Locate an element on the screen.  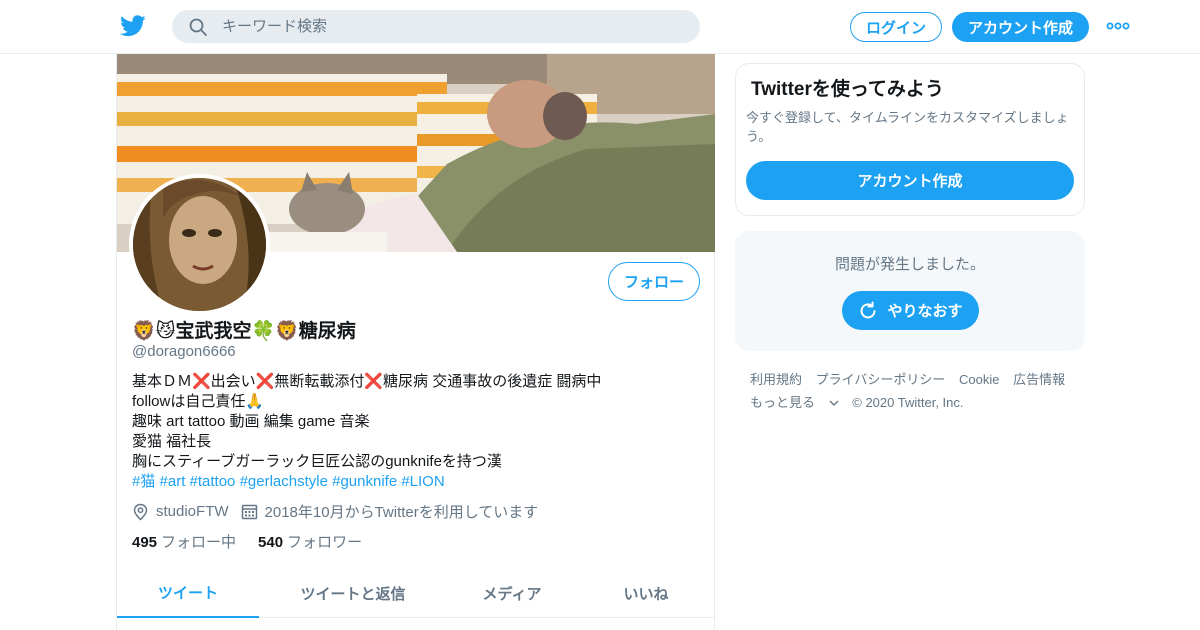
search-box is located at coordinates (436, 26).